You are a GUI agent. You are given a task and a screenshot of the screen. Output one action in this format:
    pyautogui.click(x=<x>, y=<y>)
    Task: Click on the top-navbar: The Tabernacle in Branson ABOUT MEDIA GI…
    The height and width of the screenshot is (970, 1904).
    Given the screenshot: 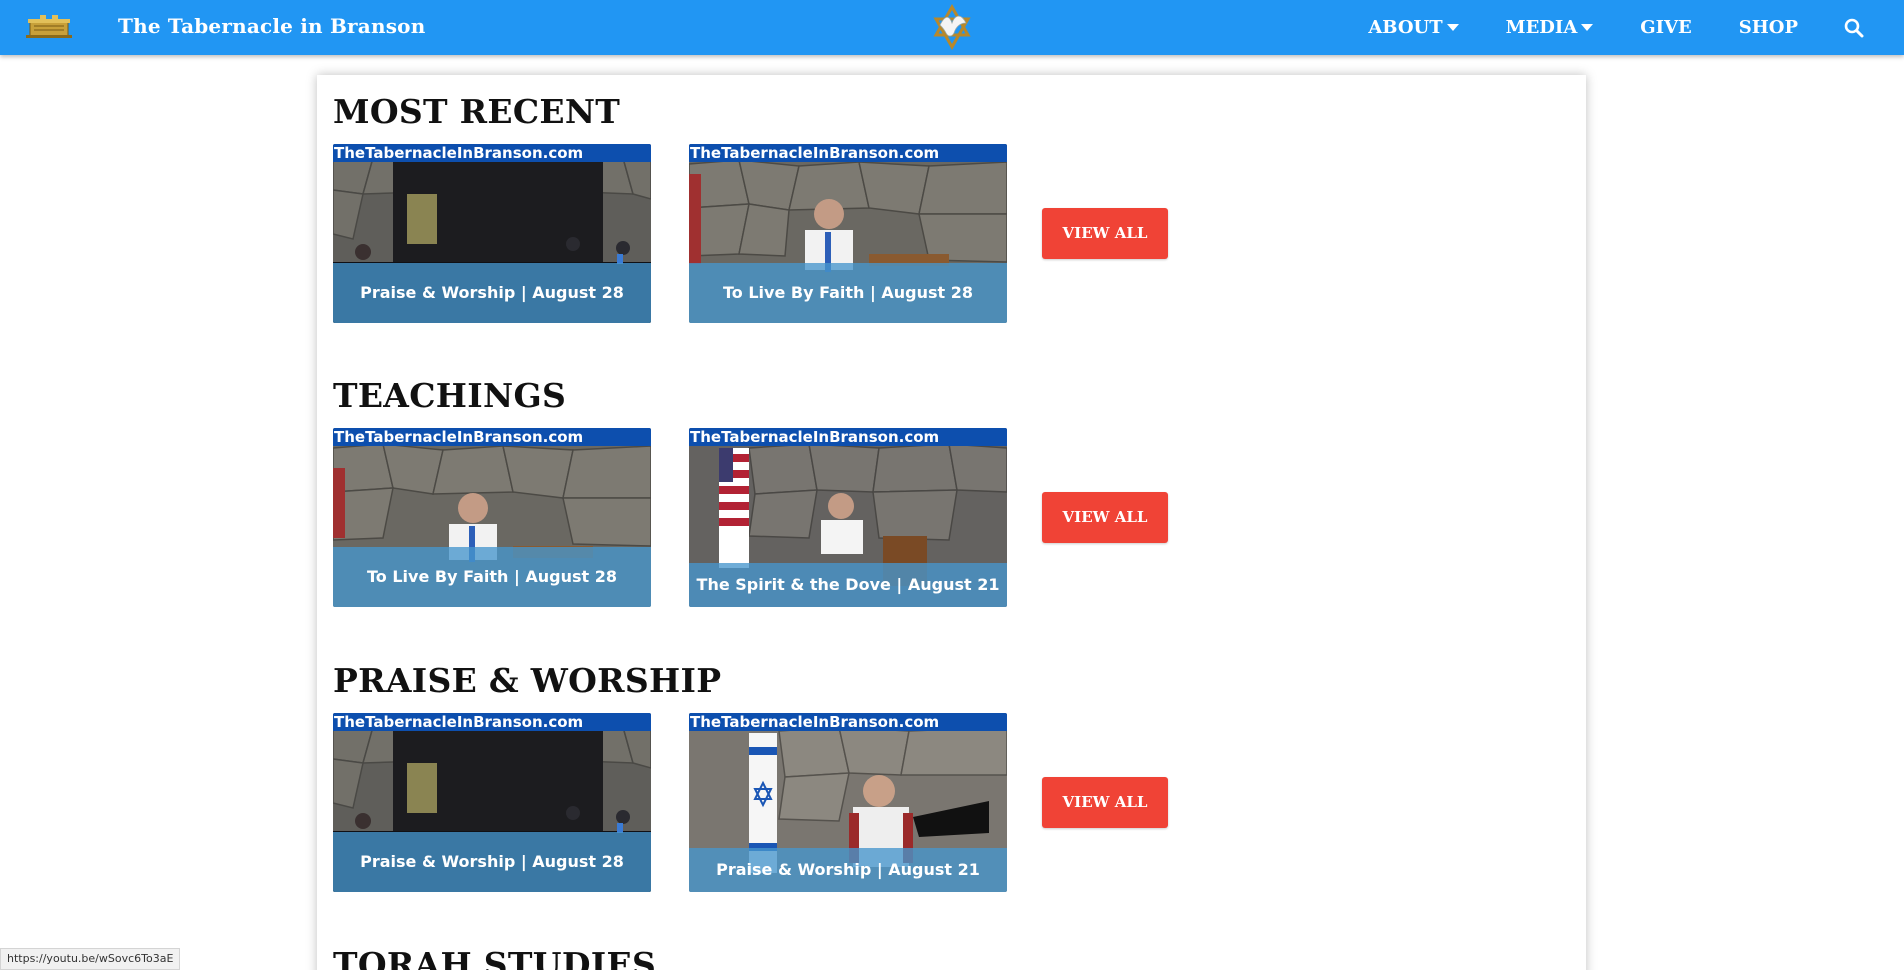 What is the action you would take?
    pyautogui.click(x=952, y=27)
    